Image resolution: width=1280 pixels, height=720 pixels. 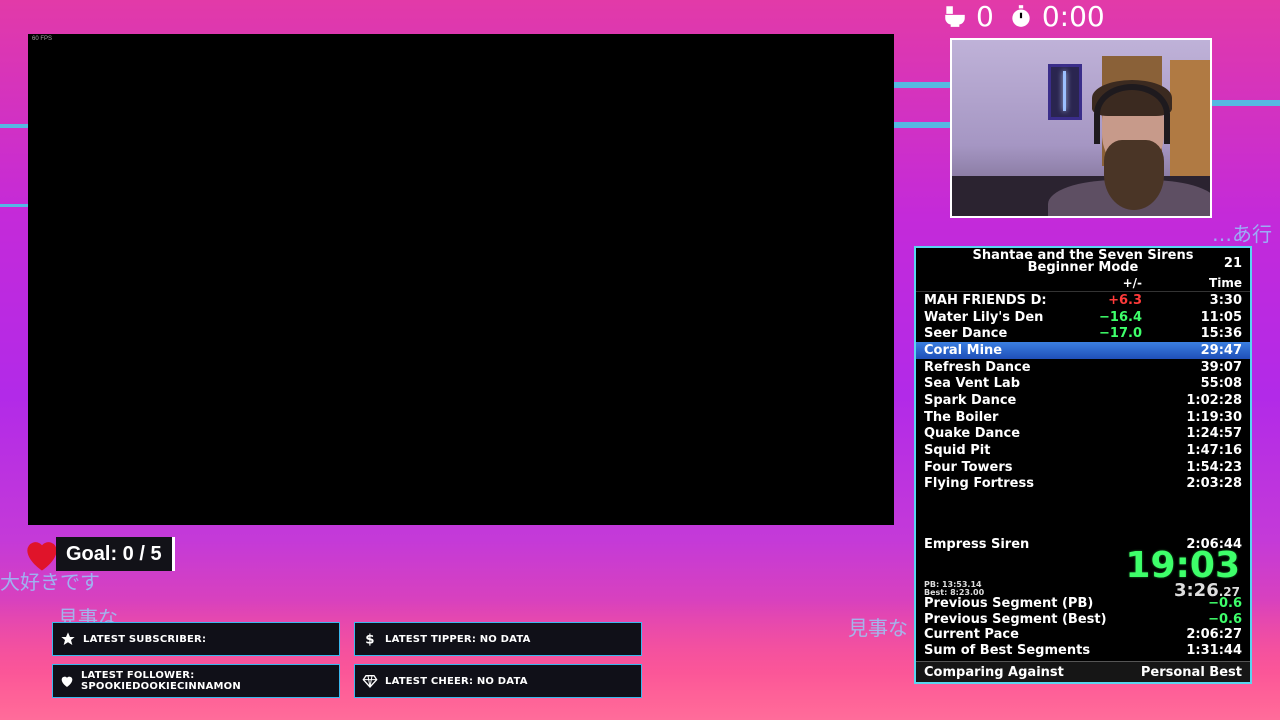 What do you see at coordinates (1214, 417) in the screenshot?
I see `split-time: 1:19:30` at bounding box center [1214, 417].